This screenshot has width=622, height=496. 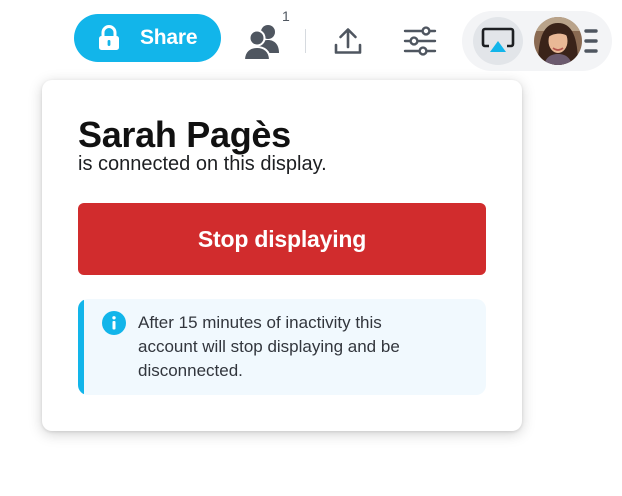 I want to click on sliders-icon, so click(x=420, y=41).